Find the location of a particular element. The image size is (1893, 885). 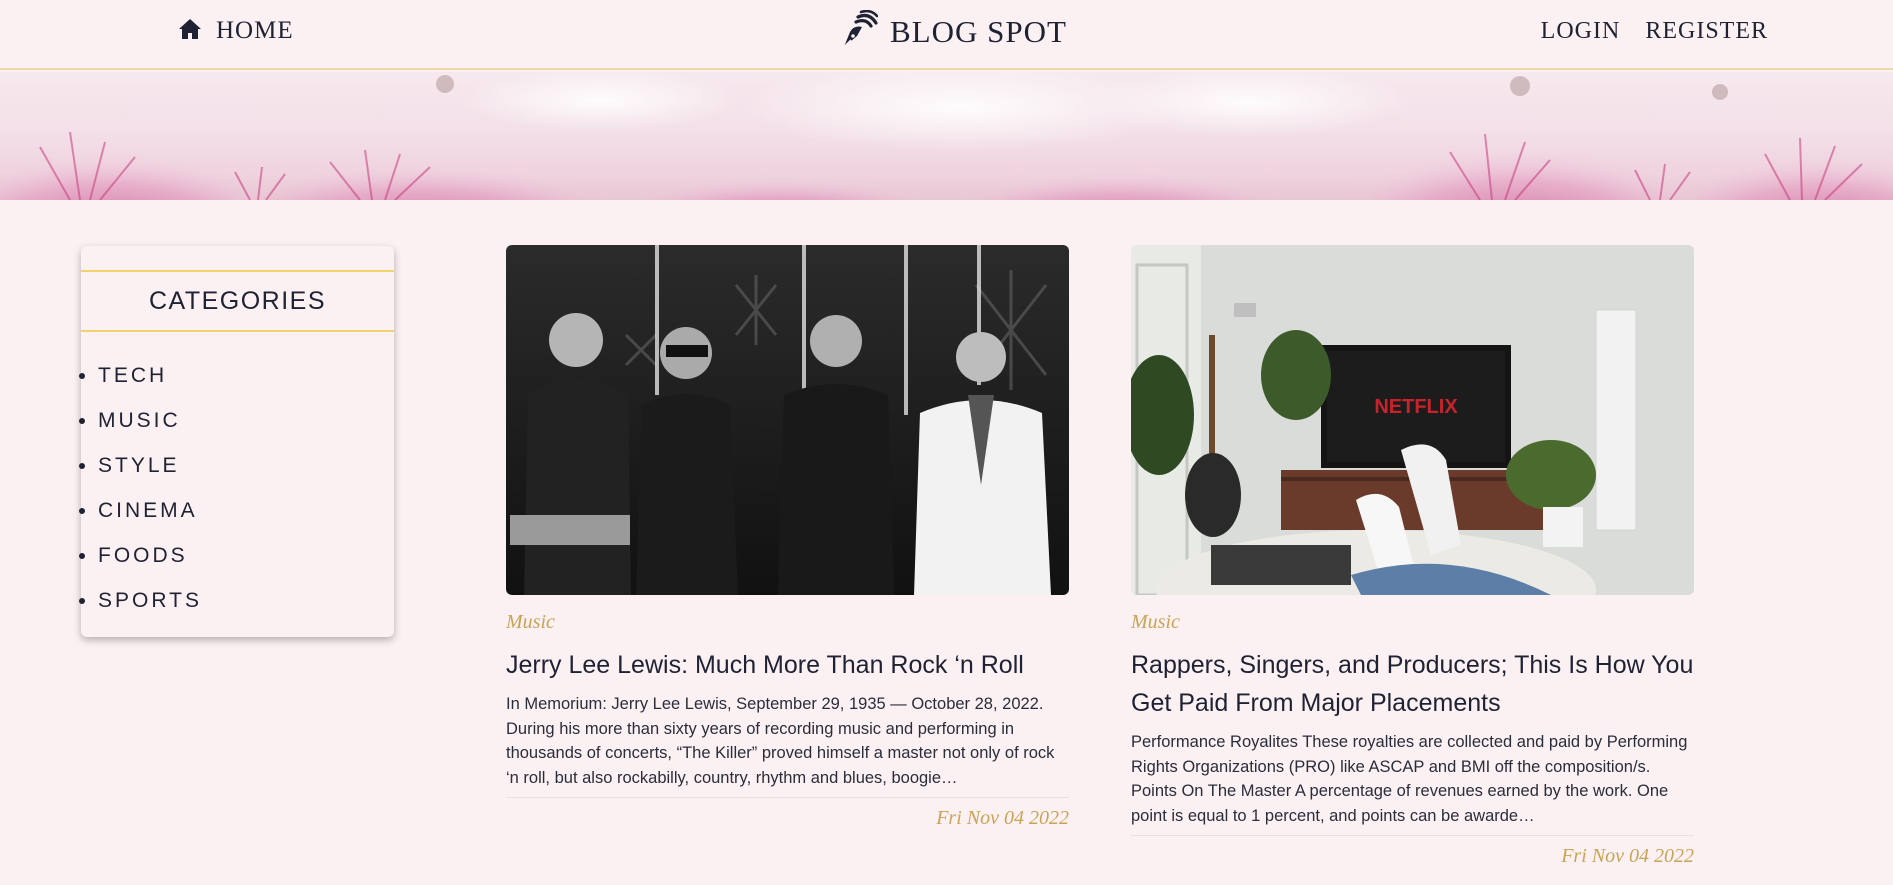

top-navbar: HOME BLOG SPOT LOGIN REGISTER is located at coordinates (946, 35).